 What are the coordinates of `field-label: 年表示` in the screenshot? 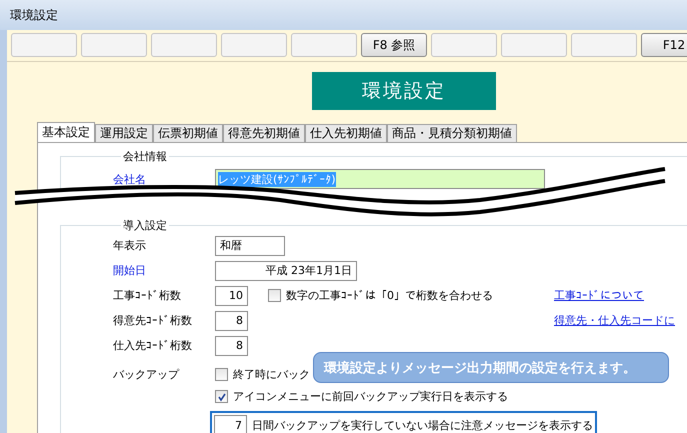 It's located at (130, 245).